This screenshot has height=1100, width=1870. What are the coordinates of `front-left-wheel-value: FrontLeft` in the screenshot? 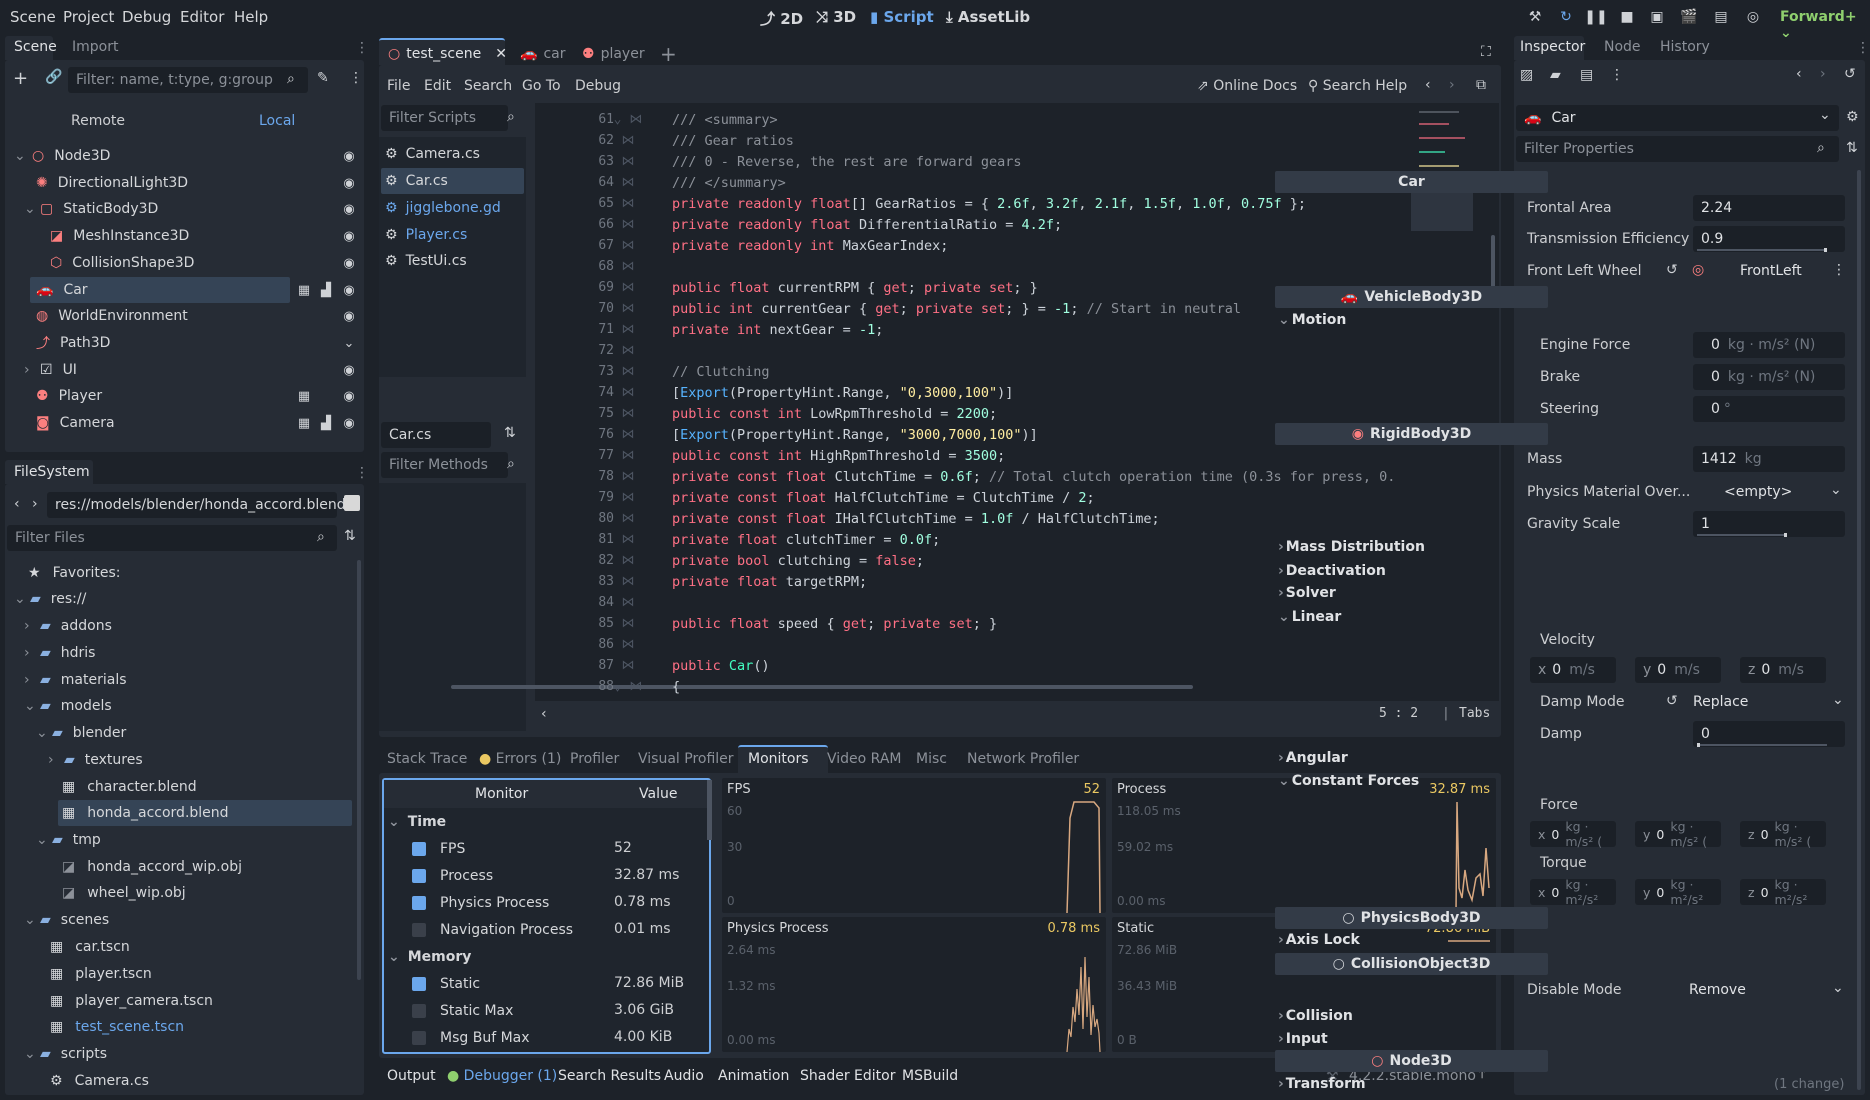 It's located at (1771, 271).